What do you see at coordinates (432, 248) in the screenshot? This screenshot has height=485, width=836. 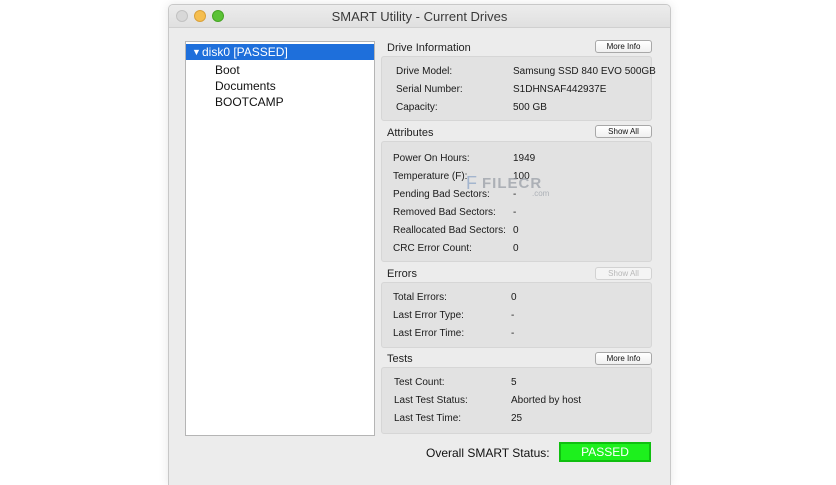 I see `crc-error-count-label: CRC Error Count:` at bounding box center [432, 248].